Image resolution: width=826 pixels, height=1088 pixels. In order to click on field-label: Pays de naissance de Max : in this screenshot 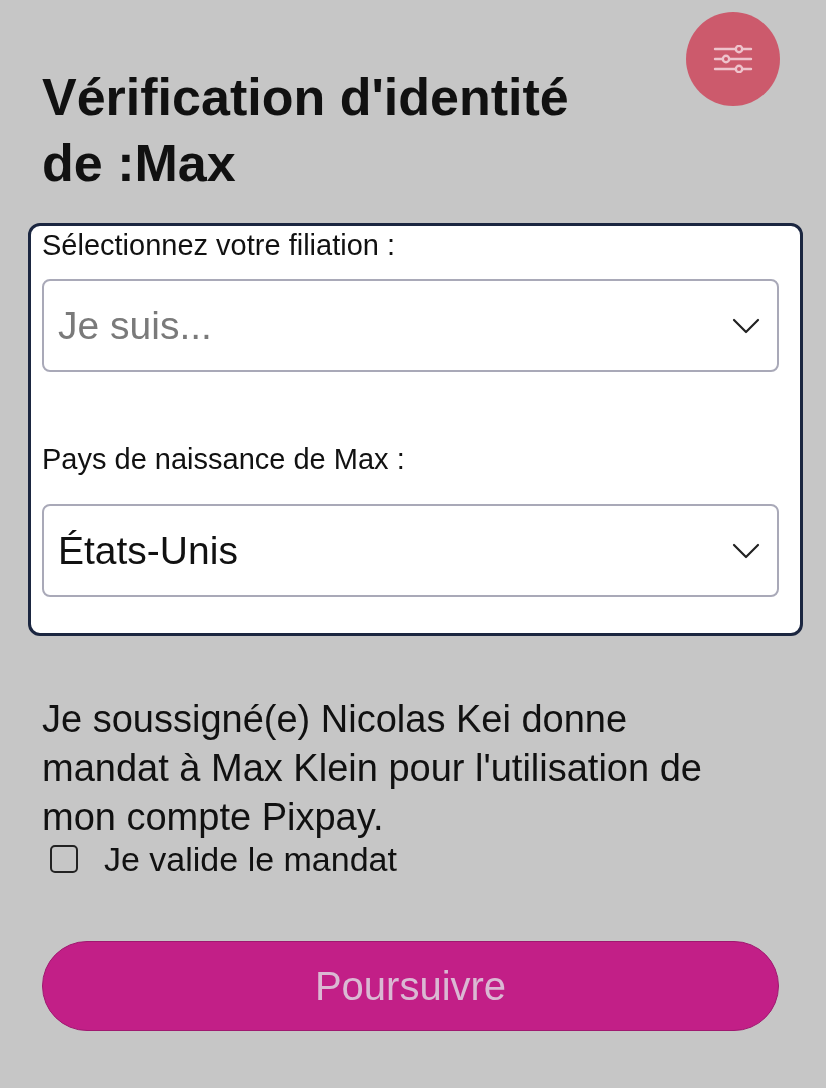, I will do `click(224, 459)`.